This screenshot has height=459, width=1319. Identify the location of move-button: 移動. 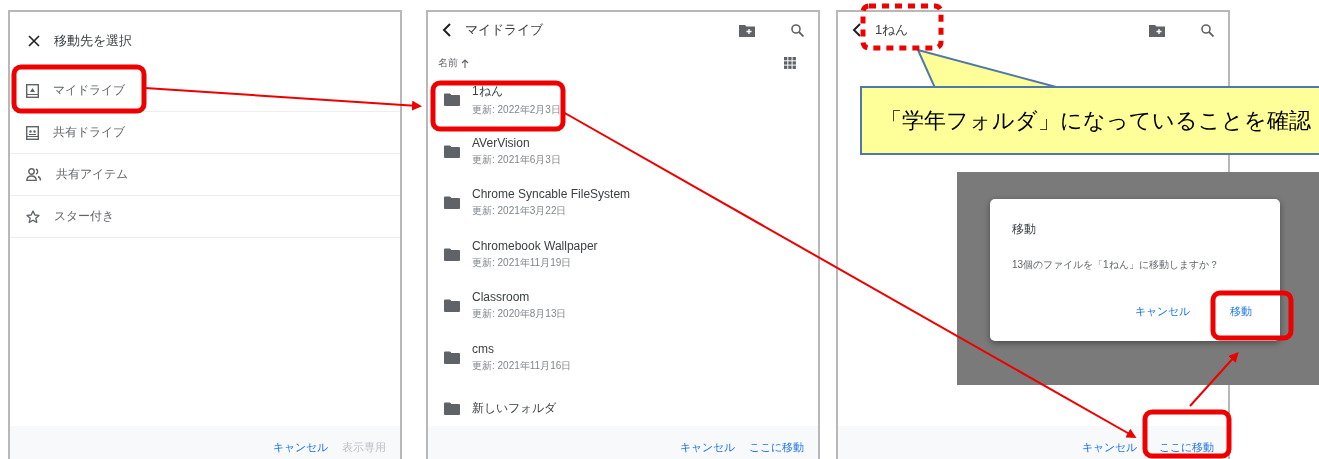
(1241, 311).